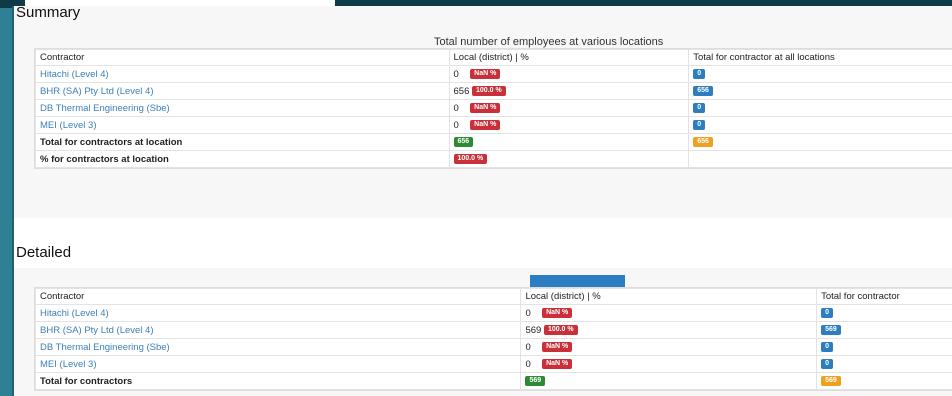 The image size is (952, 396). Describe the element at coordinates (278, 381) in the screenshot. I see `totals-label: Total for contractors` at that location.